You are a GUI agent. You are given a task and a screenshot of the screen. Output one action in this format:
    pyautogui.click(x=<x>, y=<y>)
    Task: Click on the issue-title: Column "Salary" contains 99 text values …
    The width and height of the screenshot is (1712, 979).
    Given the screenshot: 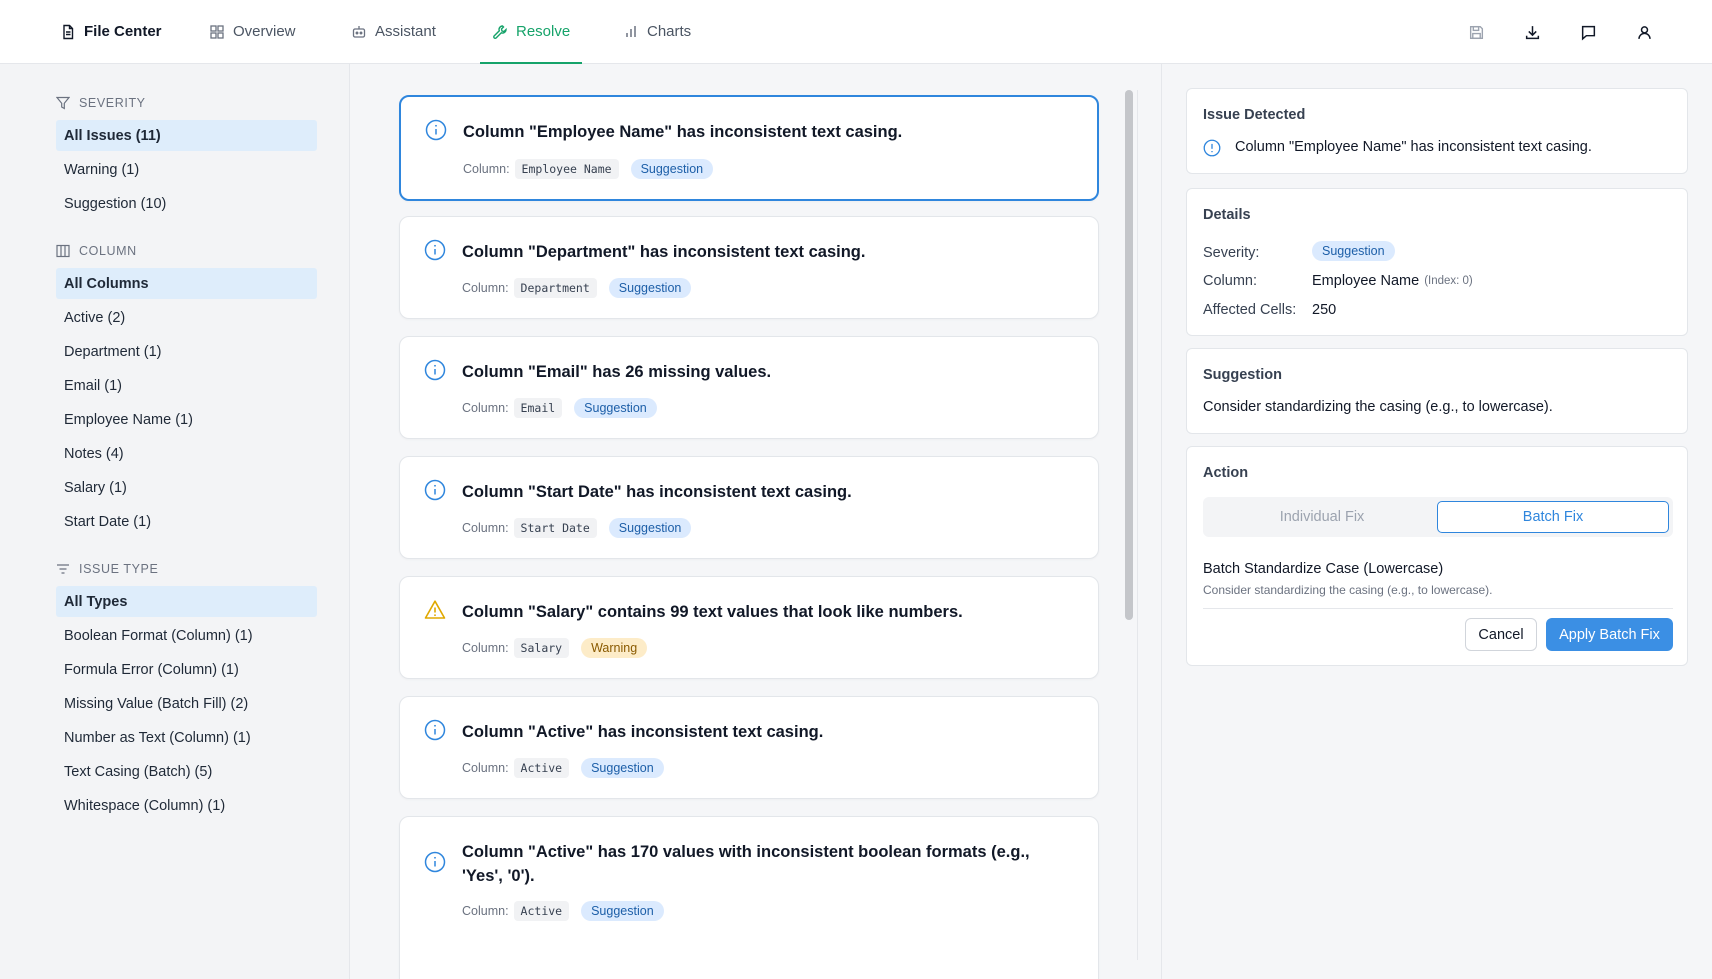 What is the action you would take?
    pyautogui.click(x=712, y=612)
    